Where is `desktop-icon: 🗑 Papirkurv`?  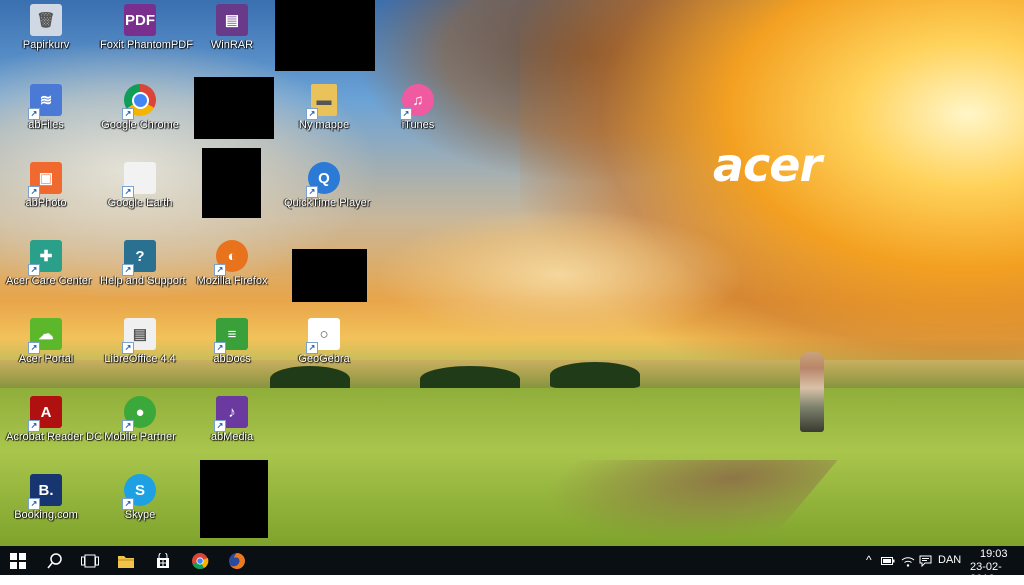
desktop-icon: 🗑 Papirkurv is located at coordinates (46, 36).